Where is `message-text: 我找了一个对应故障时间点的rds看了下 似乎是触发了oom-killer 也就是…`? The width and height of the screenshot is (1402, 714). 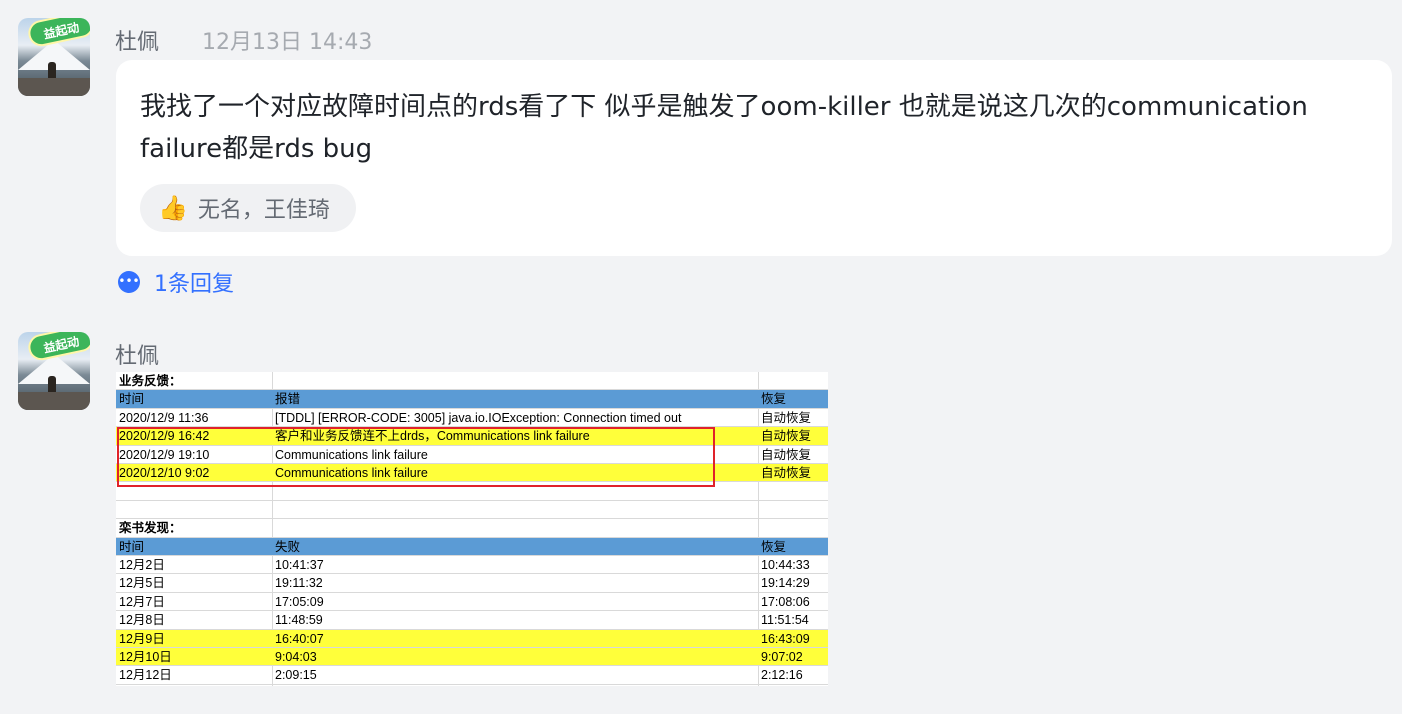 message-text: 我找了一个对应故障时间点的rds看了下 似乎是触发了oom-killer 也就是… is located at coordinates (724, 128).